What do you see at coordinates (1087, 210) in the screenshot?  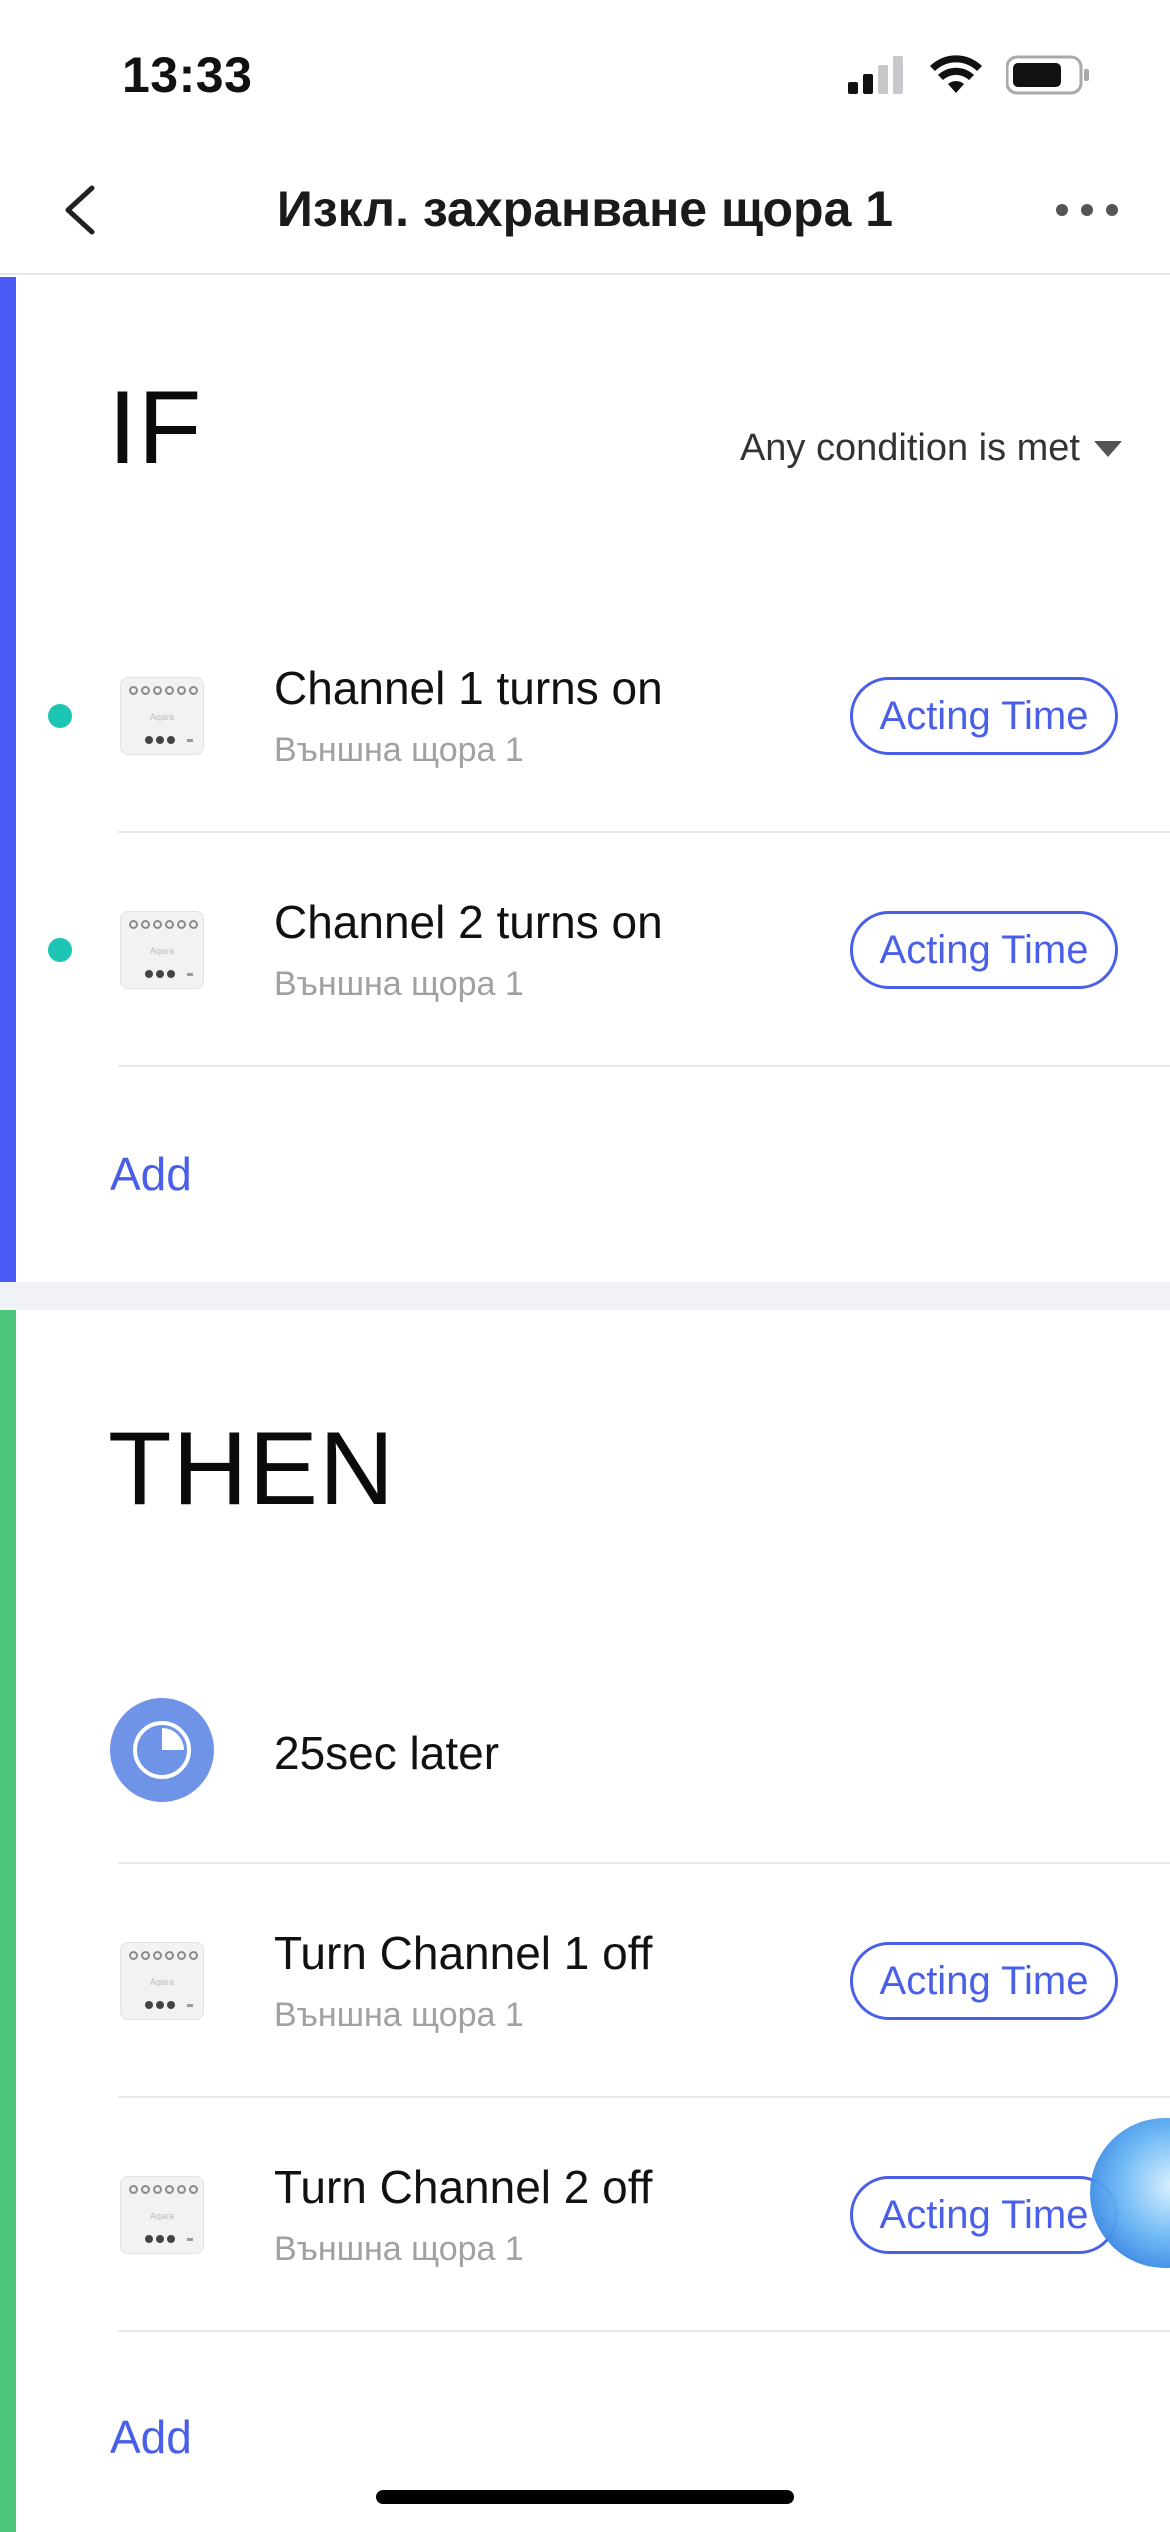 I see `more-options-icon` at bounding box center [1087, 210].